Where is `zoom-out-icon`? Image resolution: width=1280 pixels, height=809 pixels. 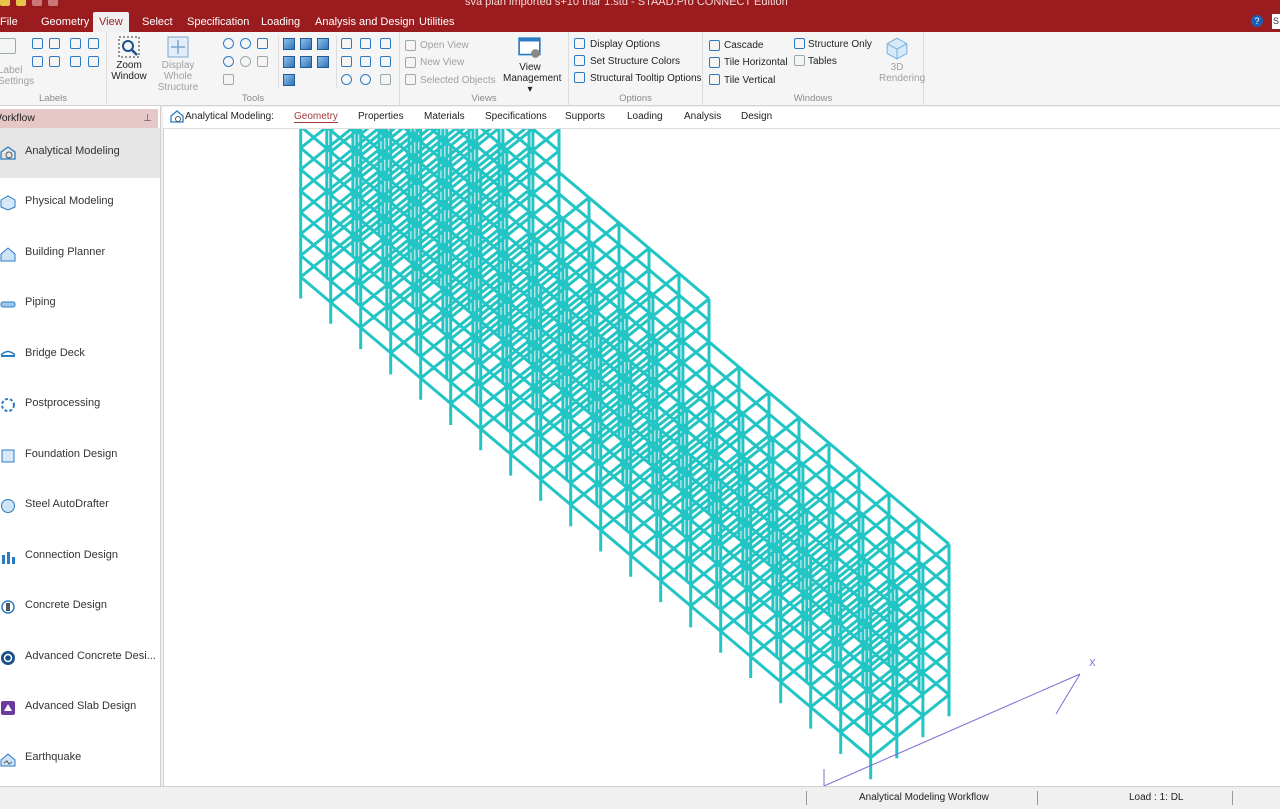 zoom-out-icon is located at coordinates (228, 61).